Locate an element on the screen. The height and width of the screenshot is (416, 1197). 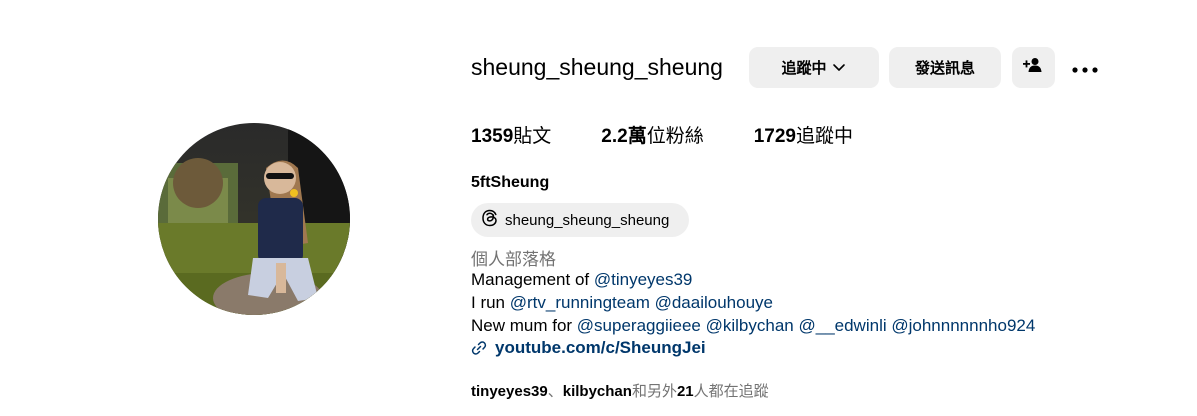
followed-by: tinyeyes39、kilbychan和另外21人都在追蹤 is located at coordinates (620, 390).